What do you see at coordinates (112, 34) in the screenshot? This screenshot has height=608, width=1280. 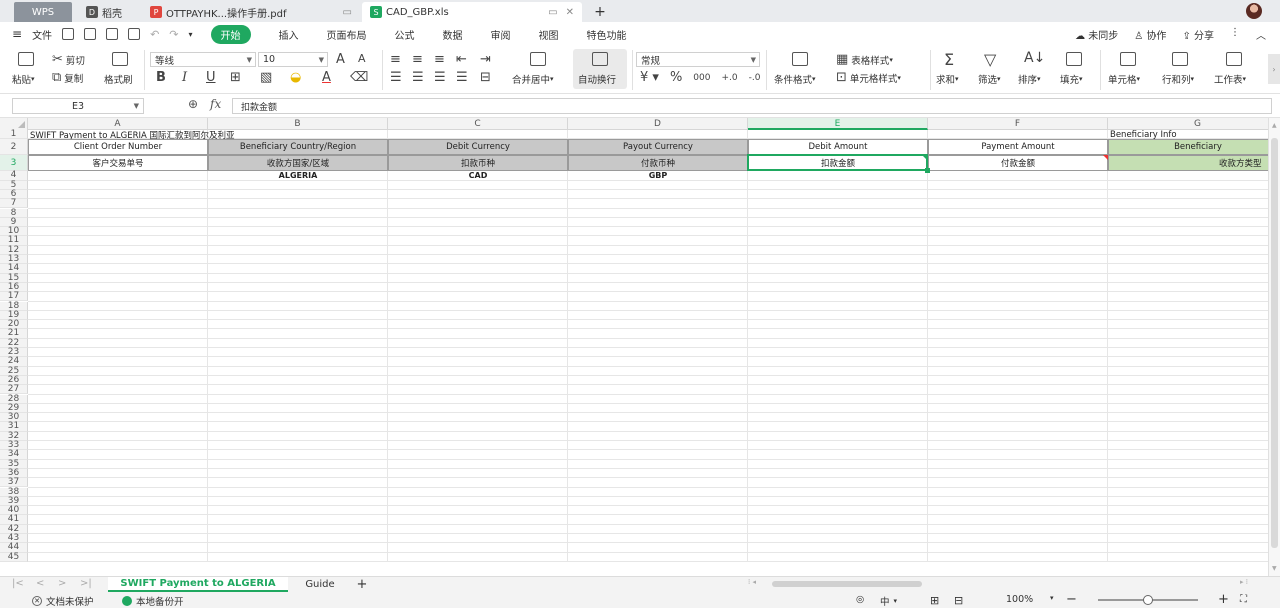 I see `print-icon` at bounding box center [112, 34].